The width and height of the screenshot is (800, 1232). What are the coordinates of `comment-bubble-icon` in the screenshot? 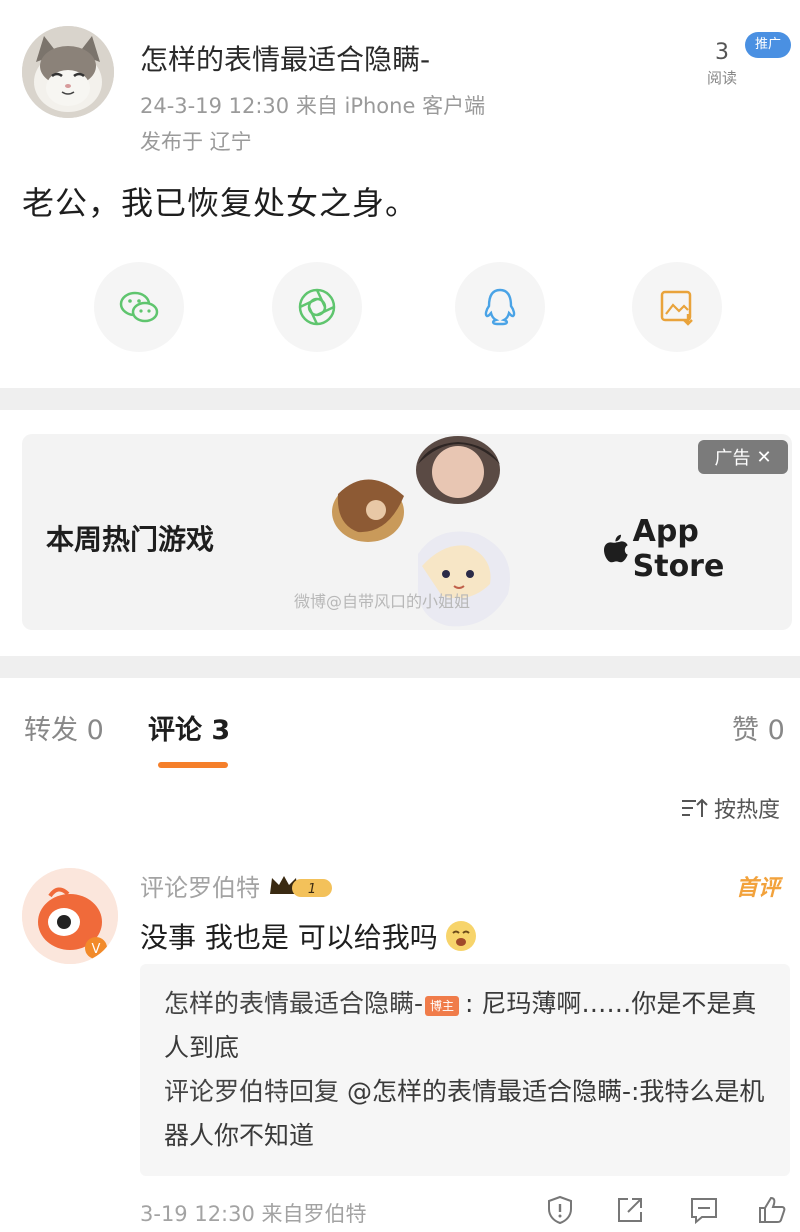 It's located at (704, 1211).